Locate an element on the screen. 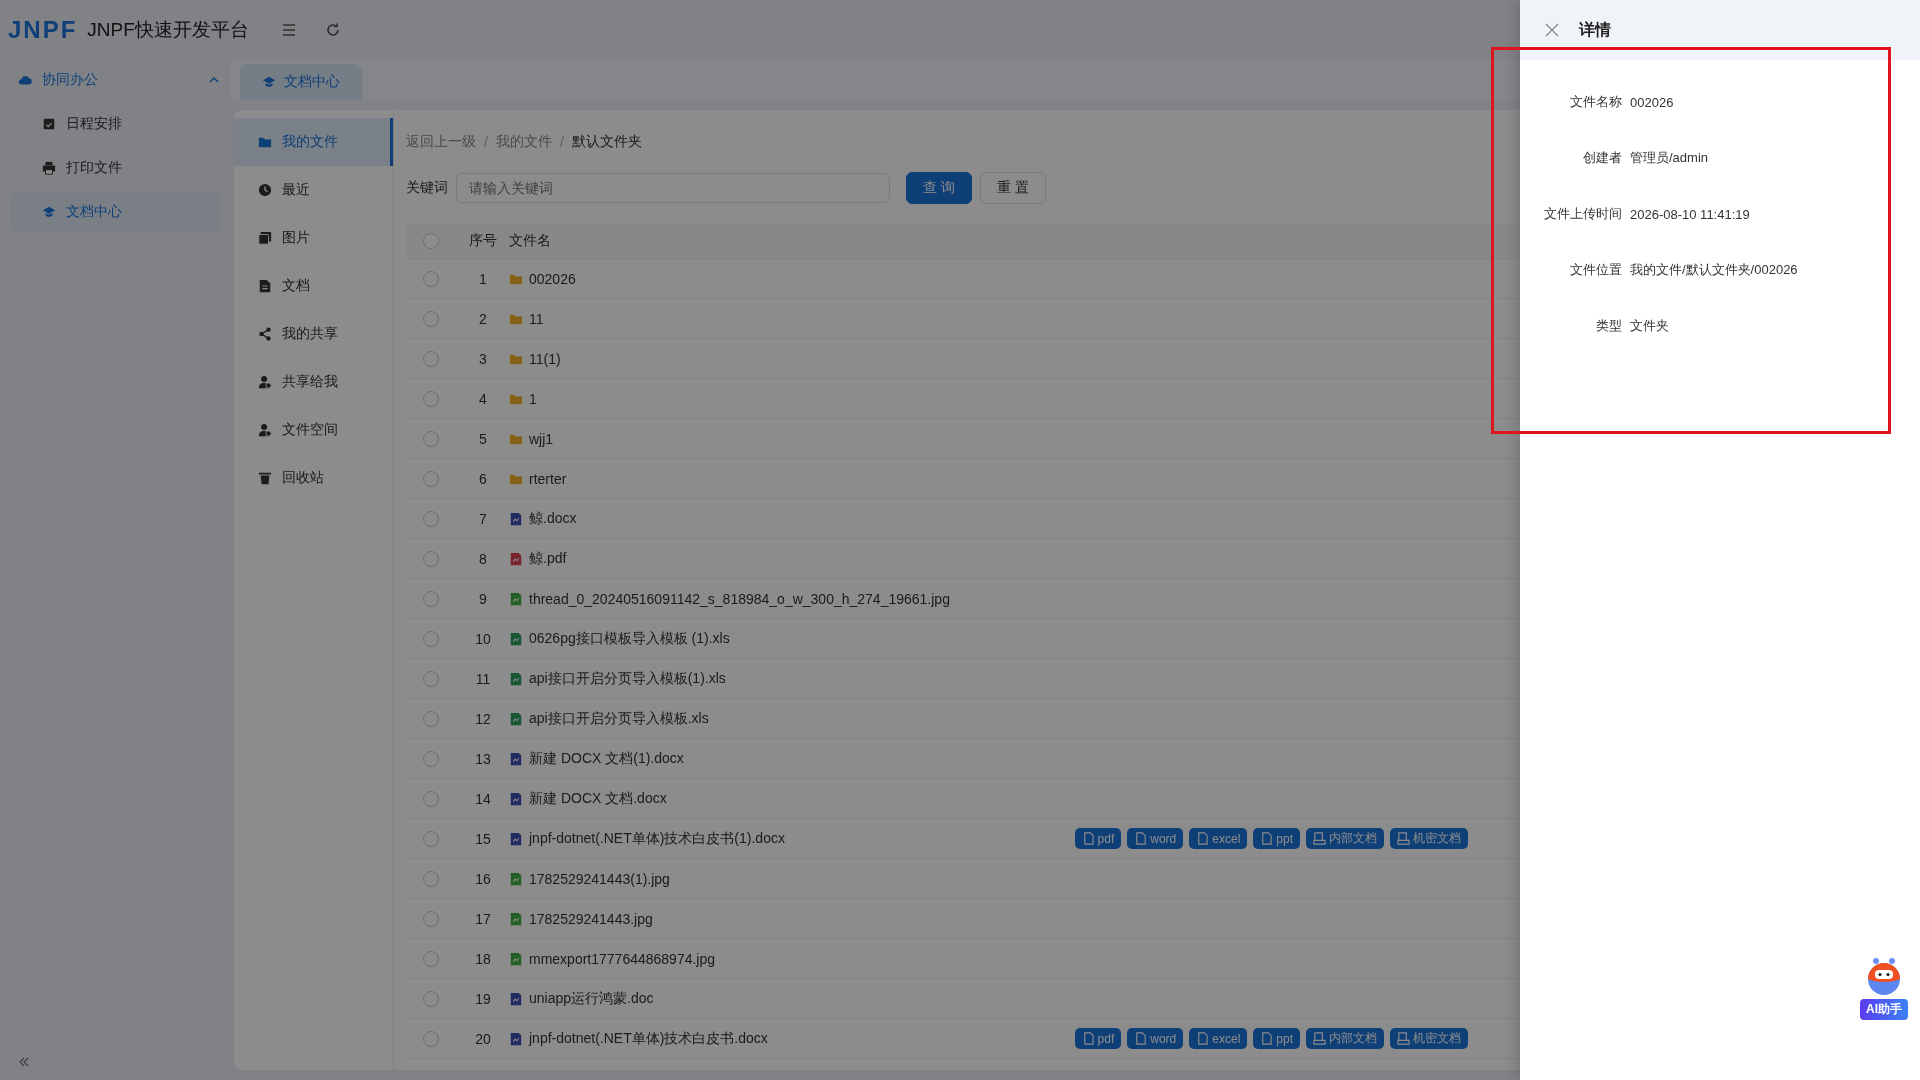  file-name: 1782529241443(1).jpg is located at coordinates (599, 878).